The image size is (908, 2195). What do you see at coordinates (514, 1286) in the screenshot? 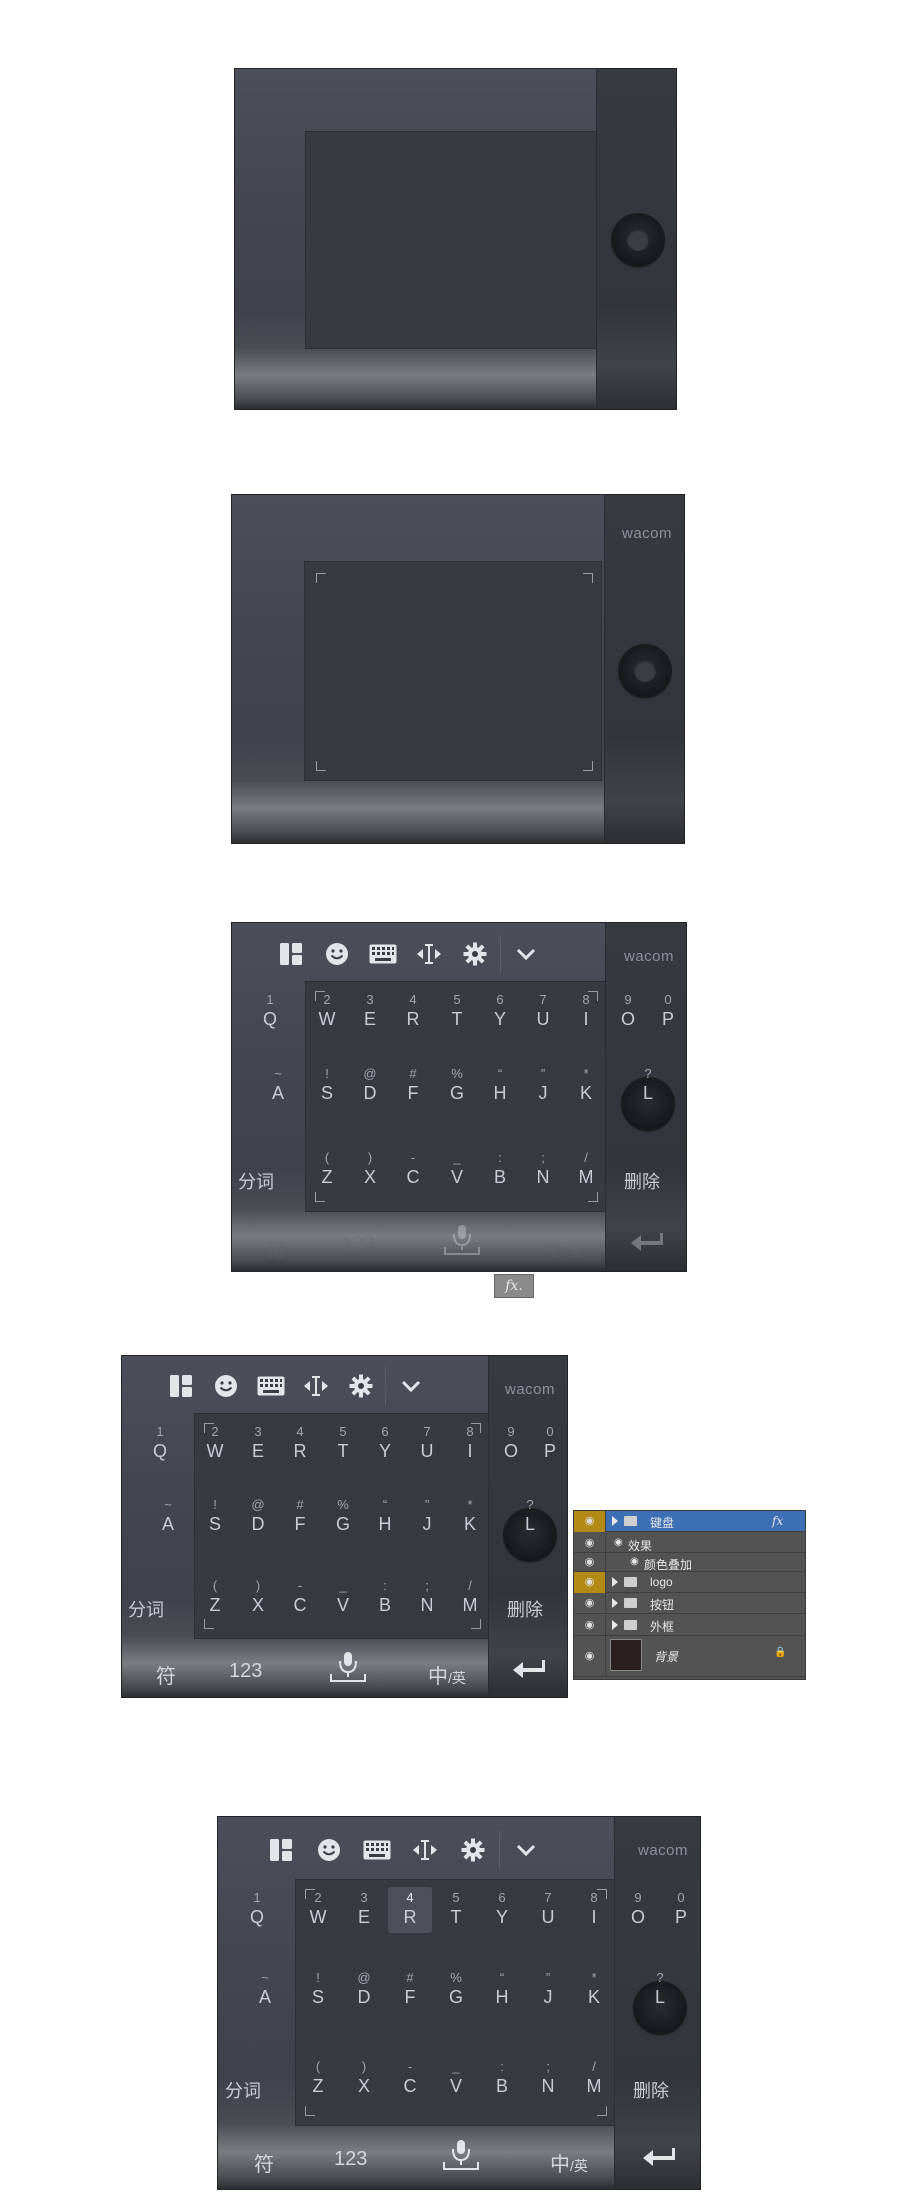
I see `fx-button: fx.` at bounding box center [514, 1286].